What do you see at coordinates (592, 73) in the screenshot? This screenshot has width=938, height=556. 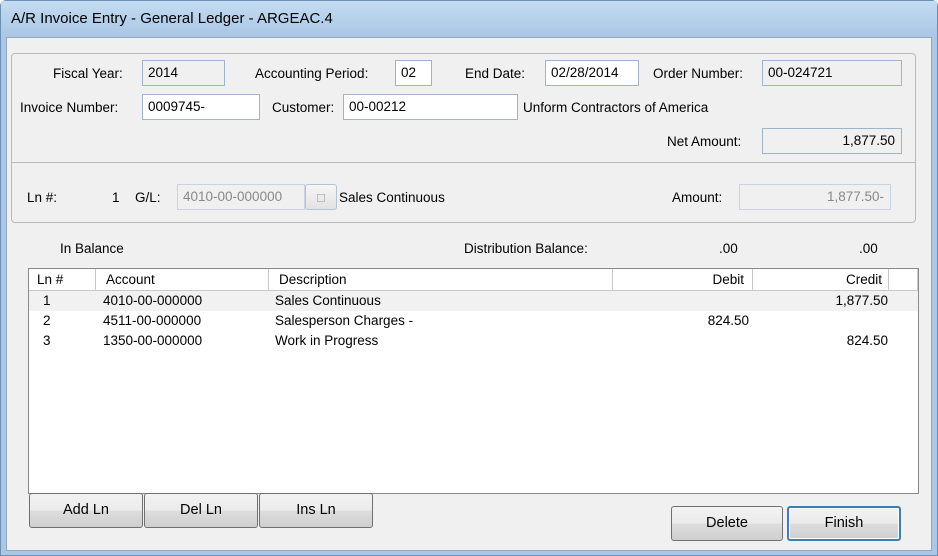 I see `end-date-field: 02/28/2014` at bounding box center [592, 73].